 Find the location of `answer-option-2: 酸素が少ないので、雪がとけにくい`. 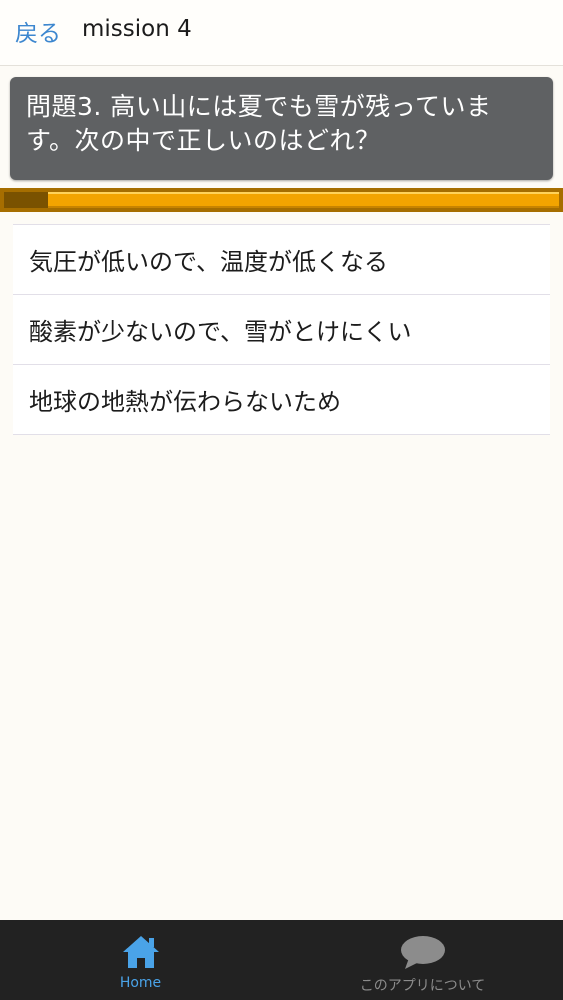

answer-option-2: 酸素が少ないので、雪がとけにくい is located at coordinates (281, 330).